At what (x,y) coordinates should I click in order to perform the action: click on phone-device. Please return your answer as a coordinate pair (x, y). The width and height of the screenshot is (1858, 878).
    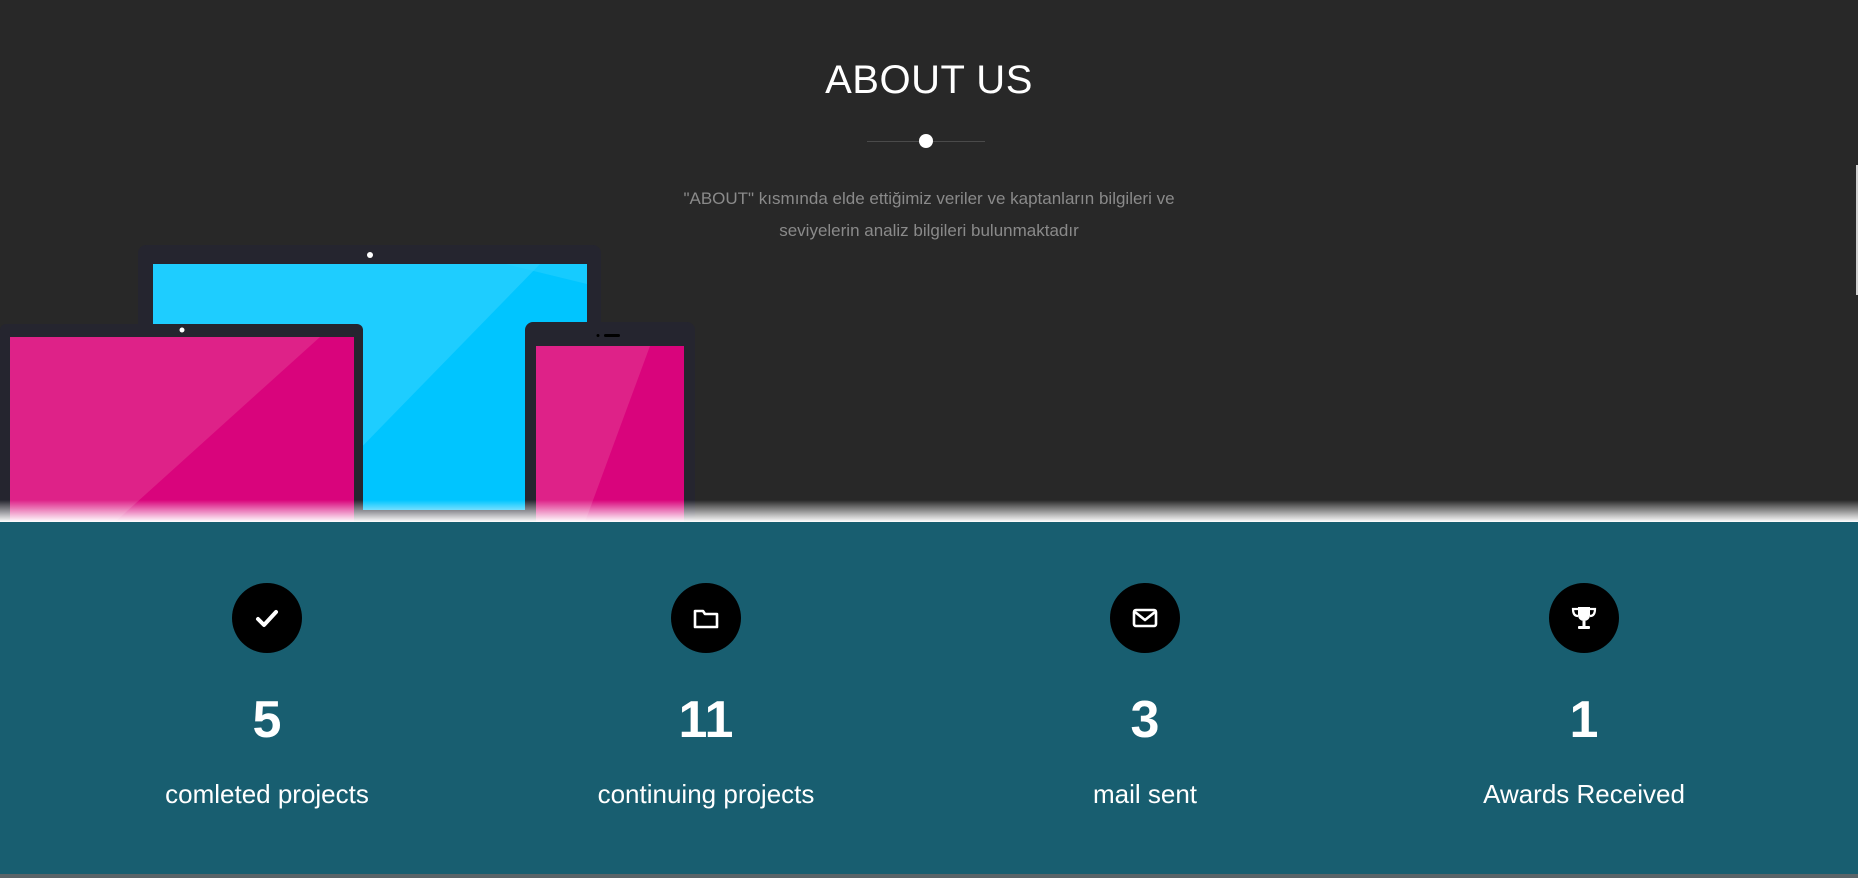
    Looking at the image, I should click on (610, 422).